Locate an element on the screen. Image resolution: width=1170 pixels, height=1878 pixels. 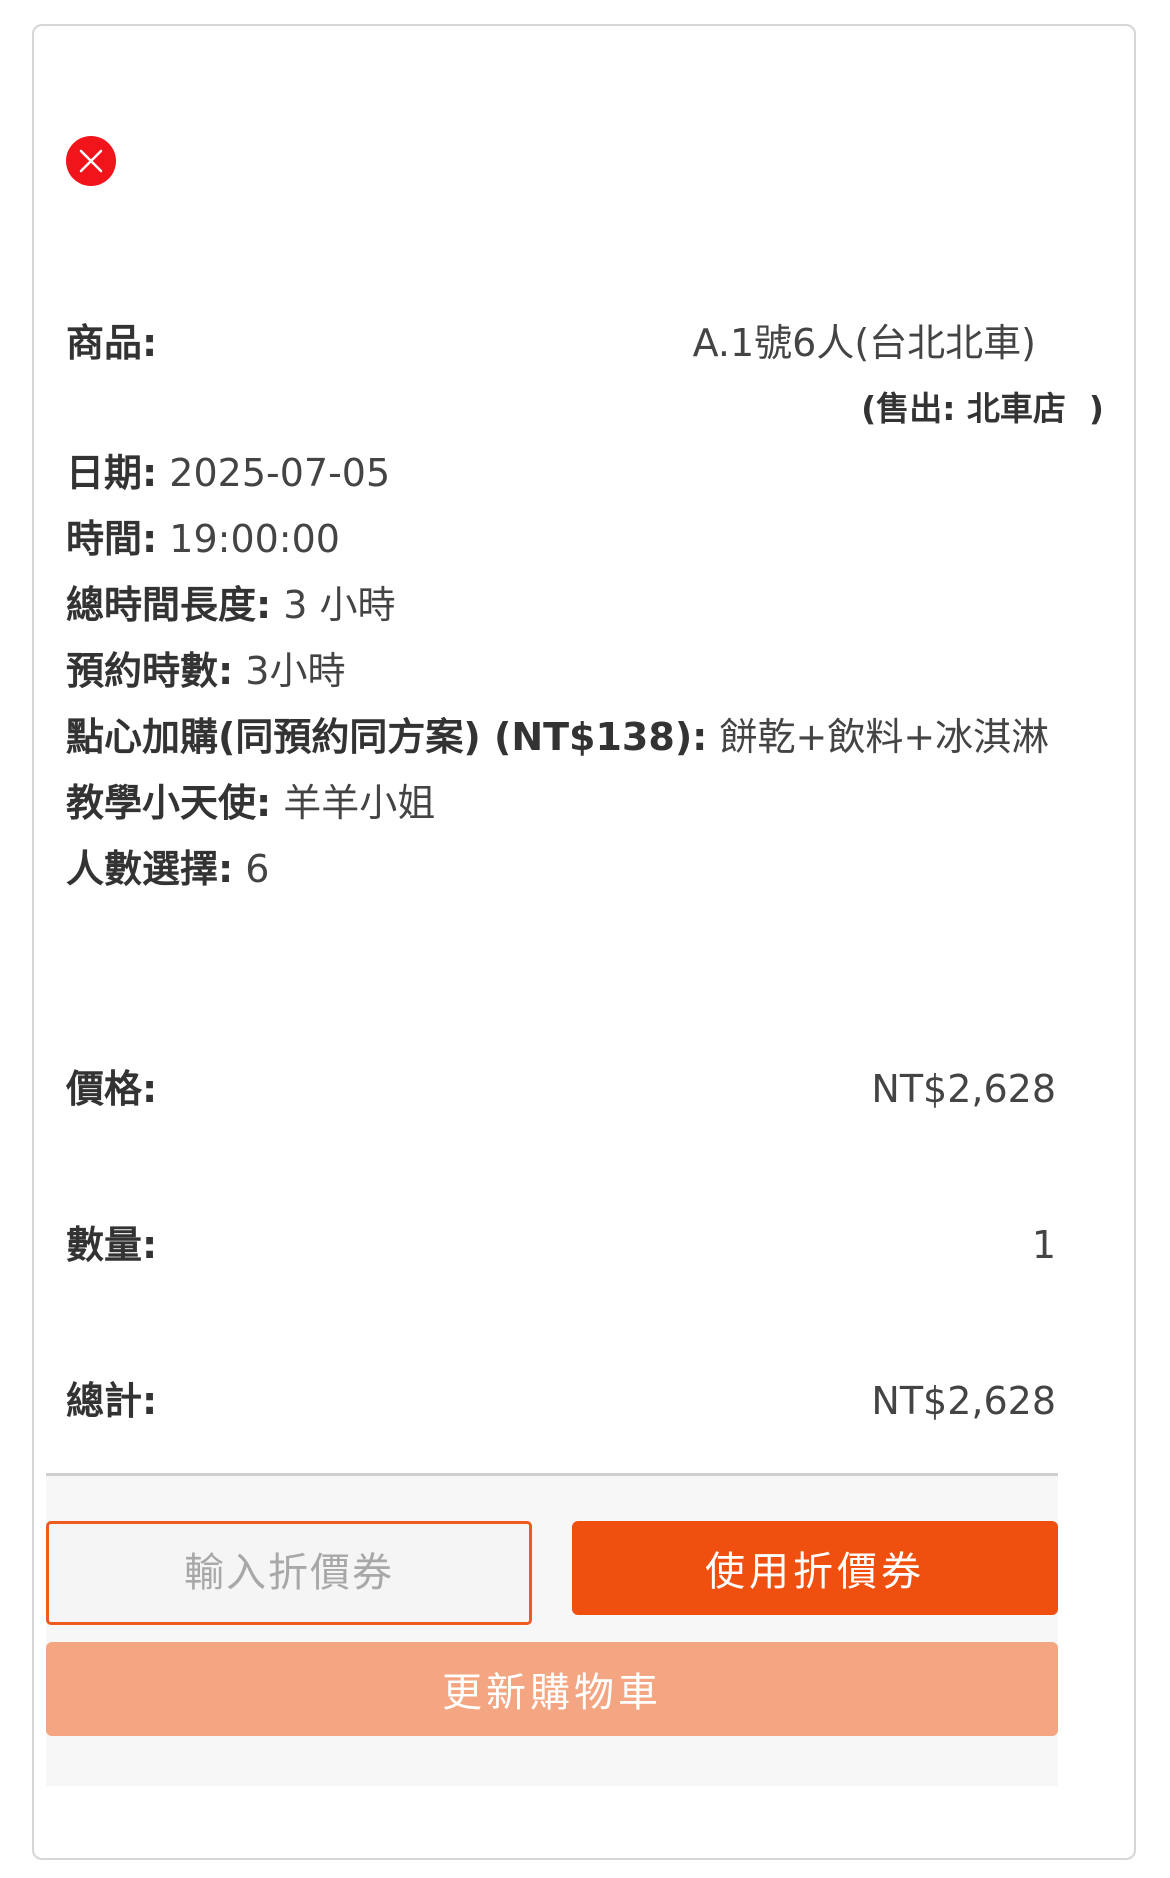
sold-by-suffix: ) is located at coordinates (1096, 408).